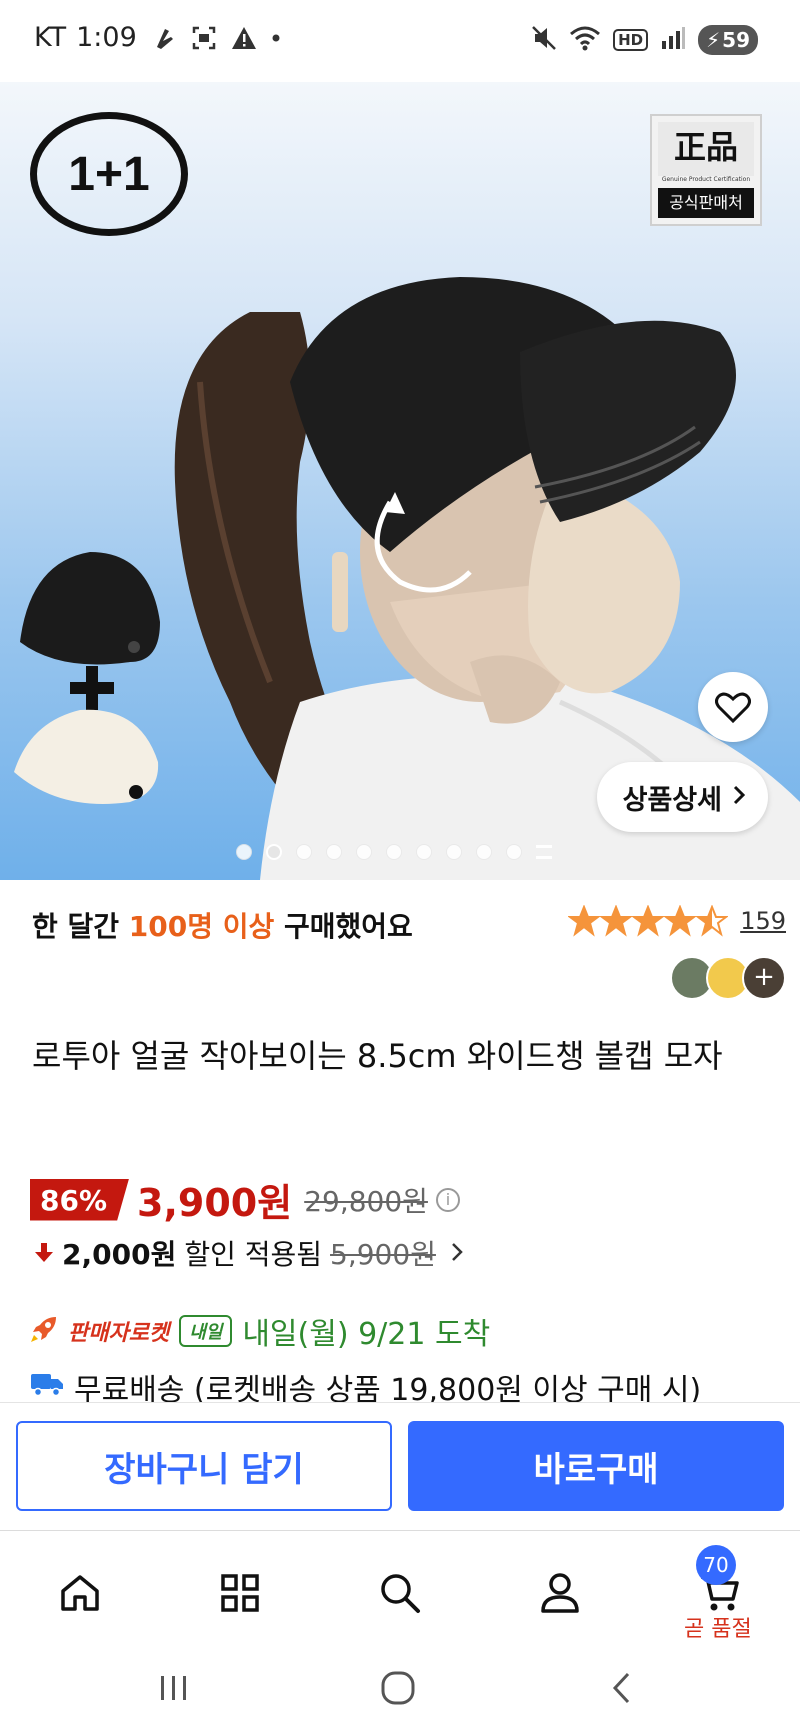 Image resolution: width=800 pixels, height=1733 pixels. I want to click on cert-title: 正品, so click(706, 149).